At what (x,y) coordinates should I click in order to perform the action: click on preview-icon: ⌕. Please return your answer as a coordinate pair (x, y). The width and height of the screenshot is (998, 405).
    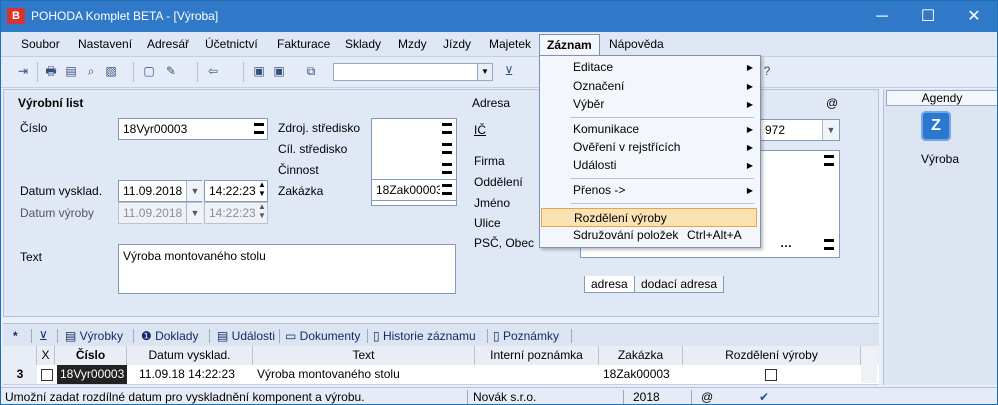
    Looking at the image, I should click on (91, 71).